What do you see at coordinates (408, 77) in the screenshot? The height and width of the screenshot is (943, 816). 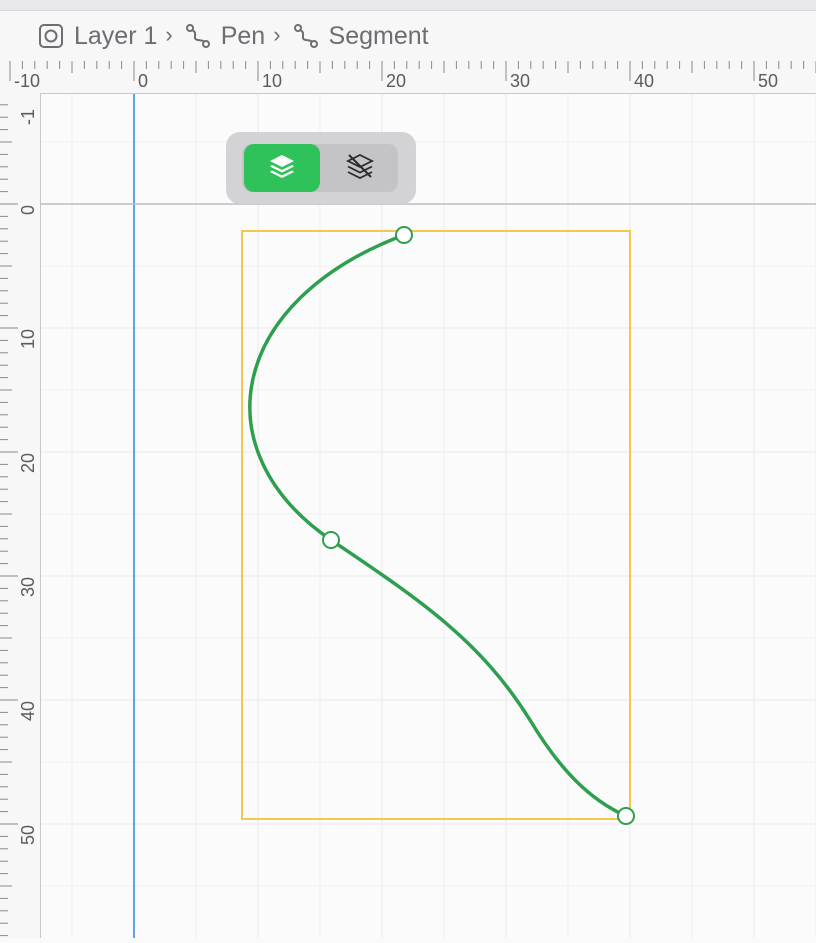 I see `horizontal-ruler: -10 0 10 20 30 40 50` at bounding box center [408, 77].